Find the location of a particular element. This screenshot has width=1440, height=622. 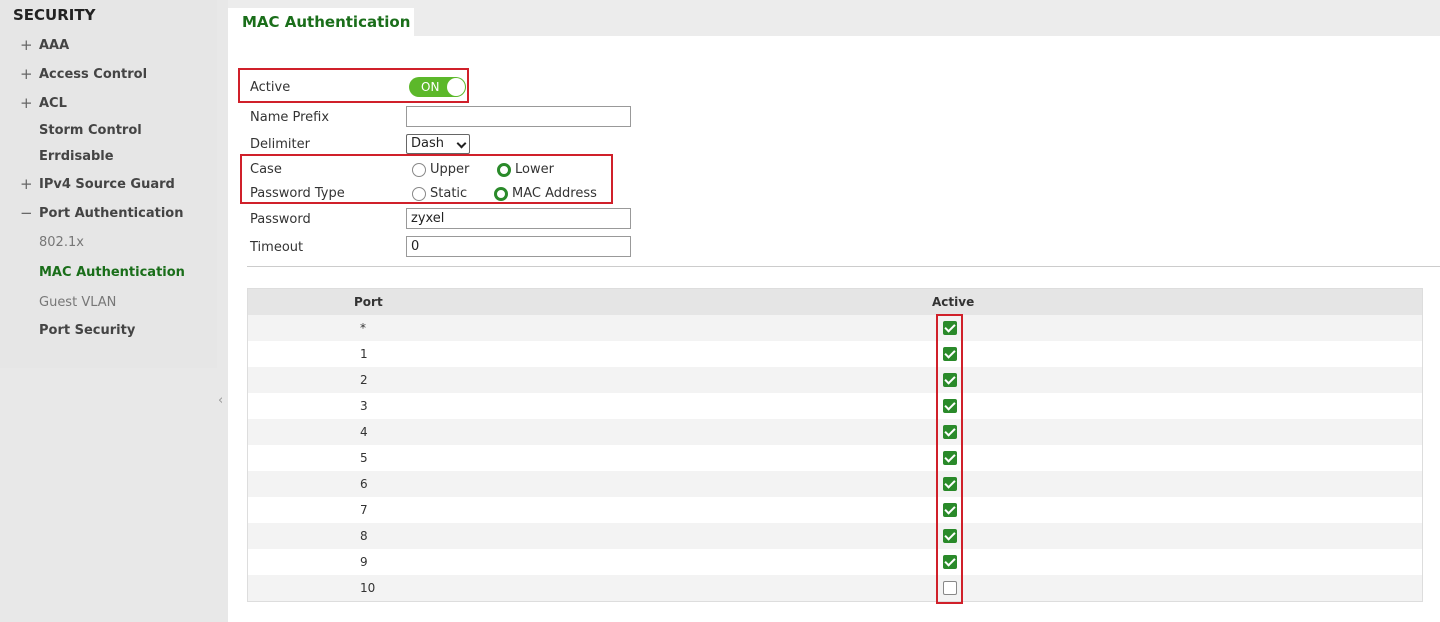

sidebar-item-label: Storm Control is located at coordinates (90, 130).